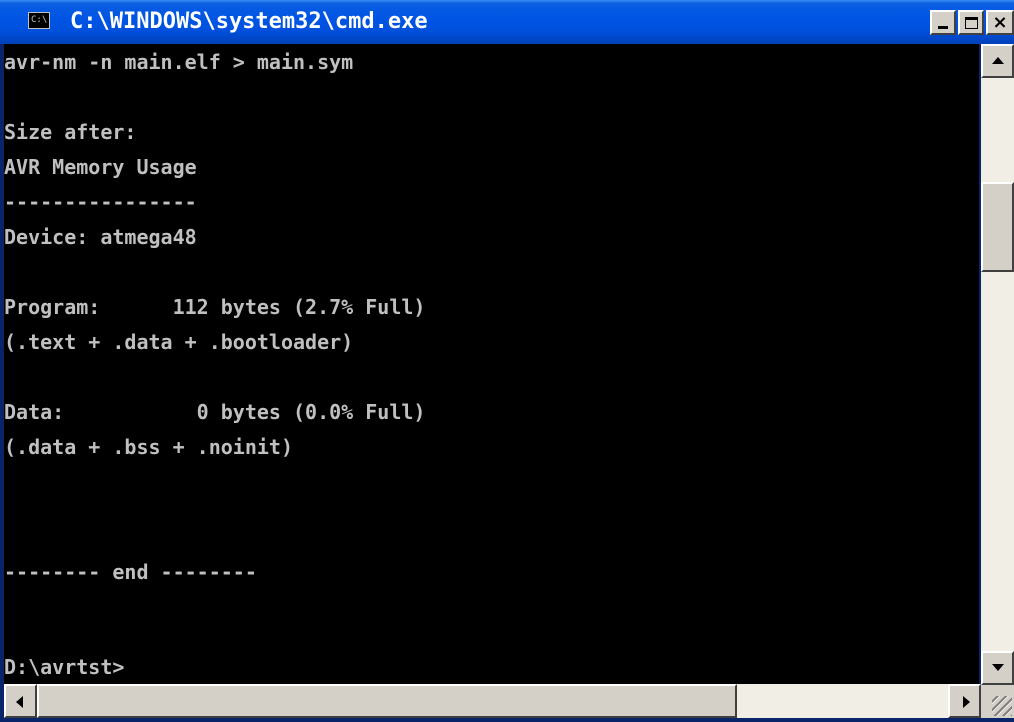  Describe the element at coordinates (215, 307) in the screenshot. I see `console-line: Program: 112 bytes (2.7% Full)` at that location.